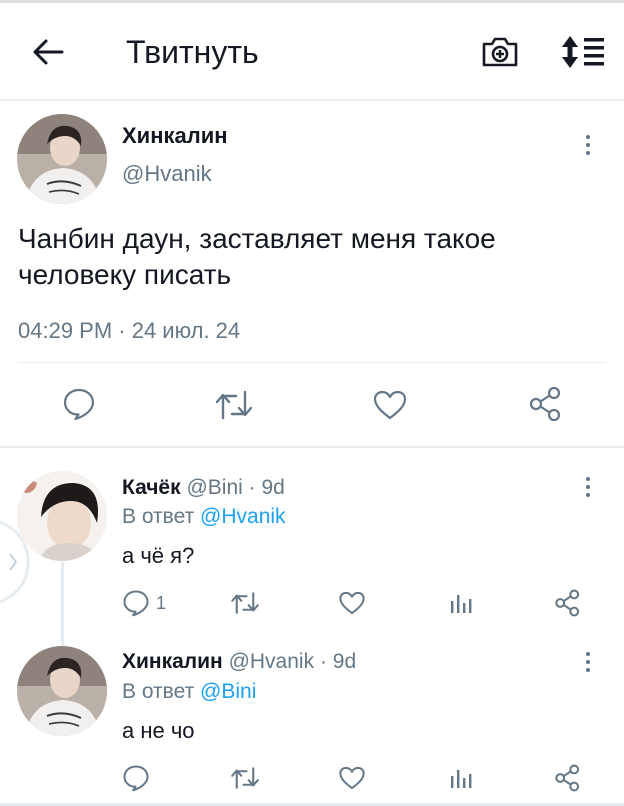 This screenshot has width=624, height=806. I want to click on reply-header: Хинкалин @Hvanik · 9d, so click(239, 662).